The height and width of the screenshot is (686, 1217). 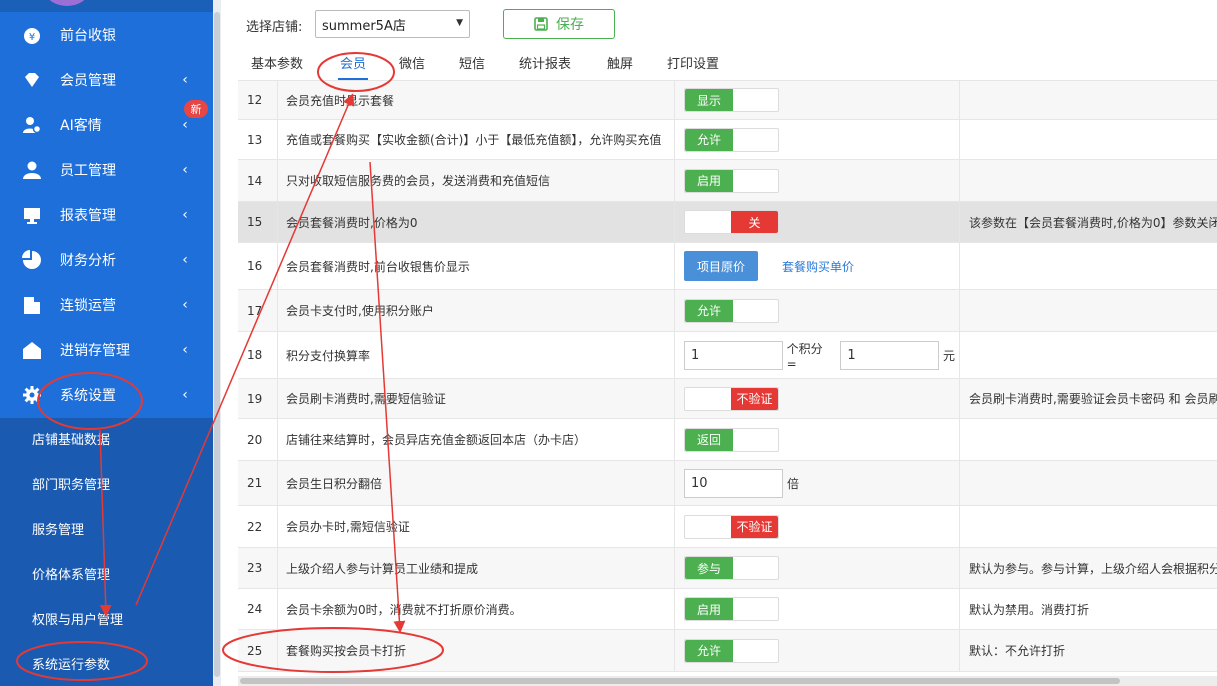 I want to click on row-label: 会员卡余额为0时，消费就不打折原价消费。, so click(x=476, y=609).